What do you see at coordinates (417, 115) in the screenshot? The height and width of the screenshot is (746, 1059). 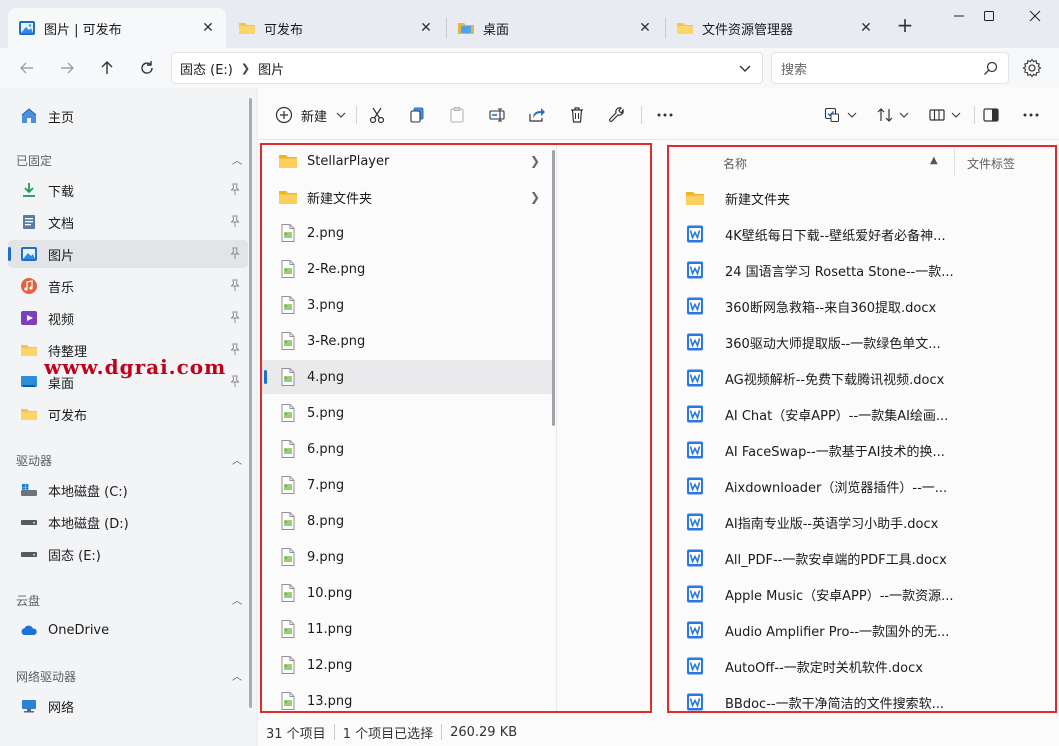 I see `copy-button` at bounding box center [417, 115].